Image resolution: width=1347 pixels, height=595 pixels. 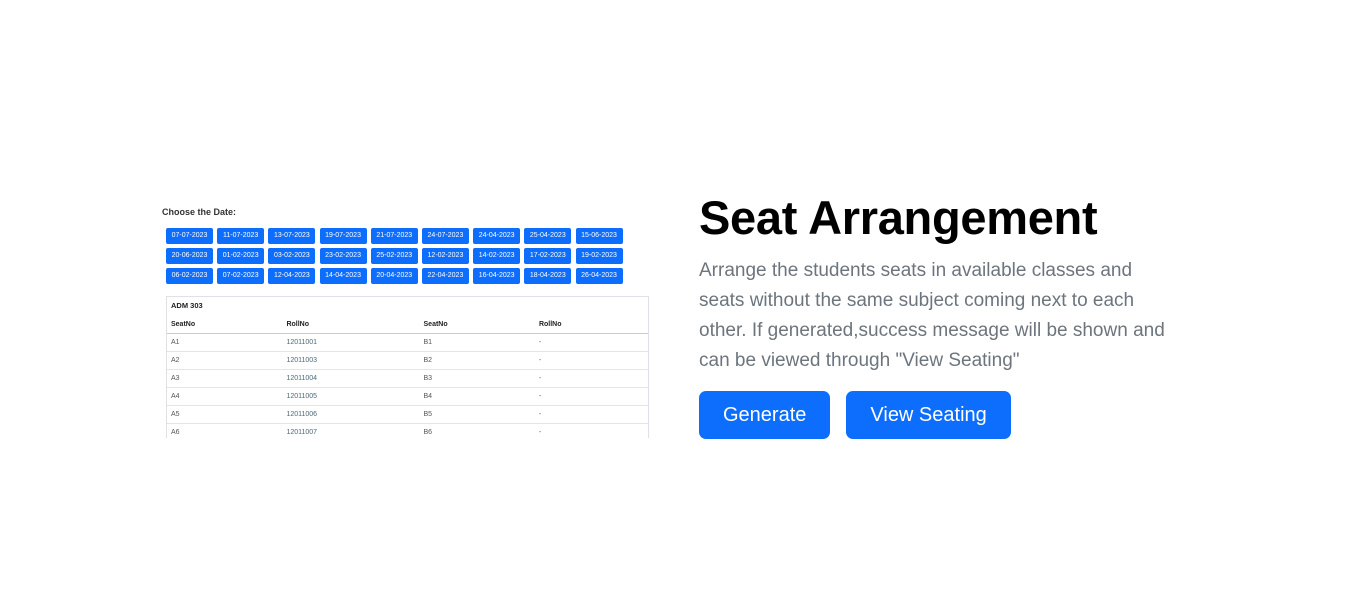 I want to click on date-button: 25-04-2023, so click(x=548, y=236).